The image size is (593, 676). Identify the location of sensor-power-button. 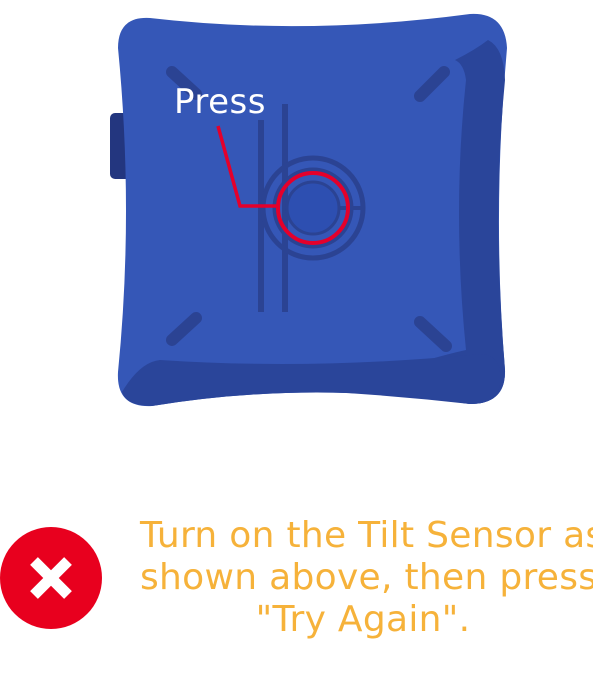
(313, 208).